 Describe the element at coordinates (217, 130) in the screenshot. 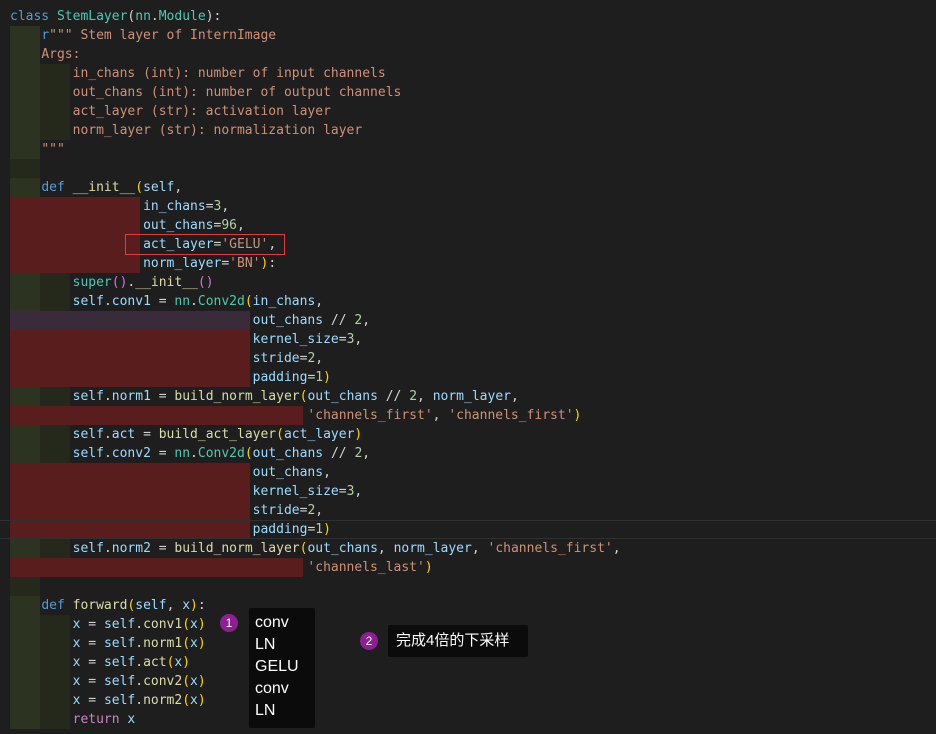

I see `code-token: norm_layer (str): normalization layer` at that location.